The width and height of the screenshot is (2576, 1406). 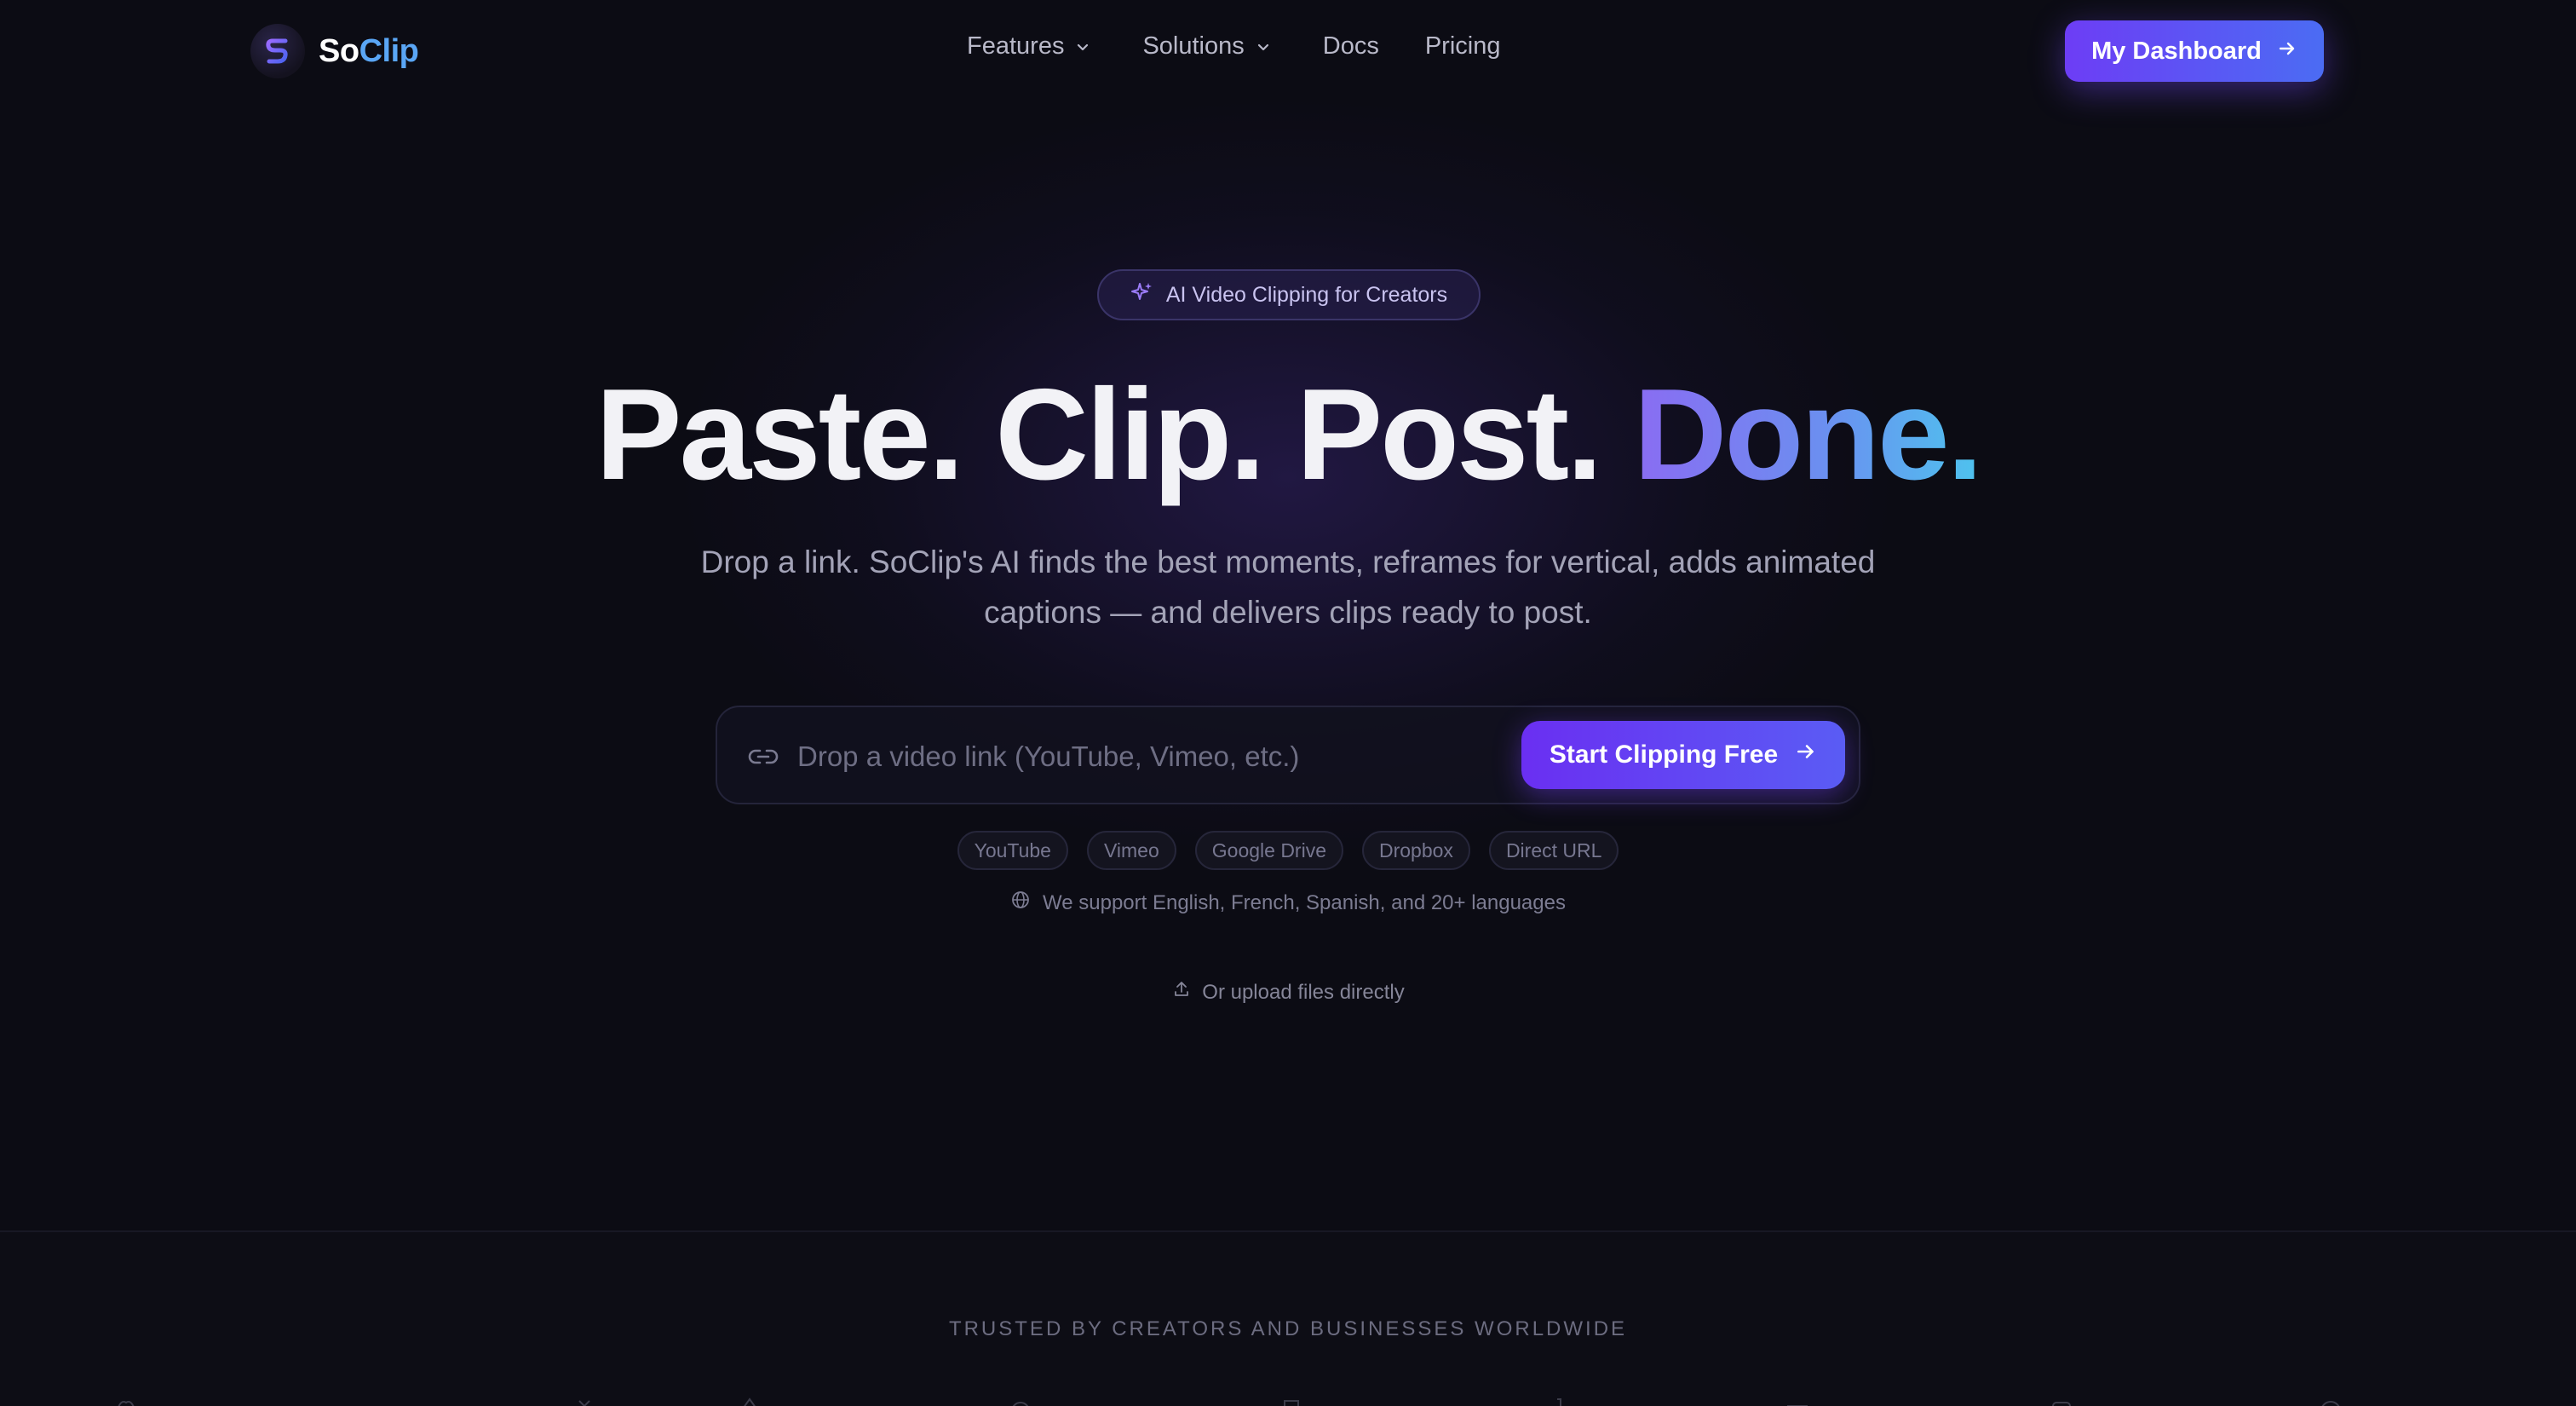 What do you see at coordinates (1114, 434) in the screenshot?
I see `headline-plain: Paste. Clip. Post.` at bounding box center [1114, 434].